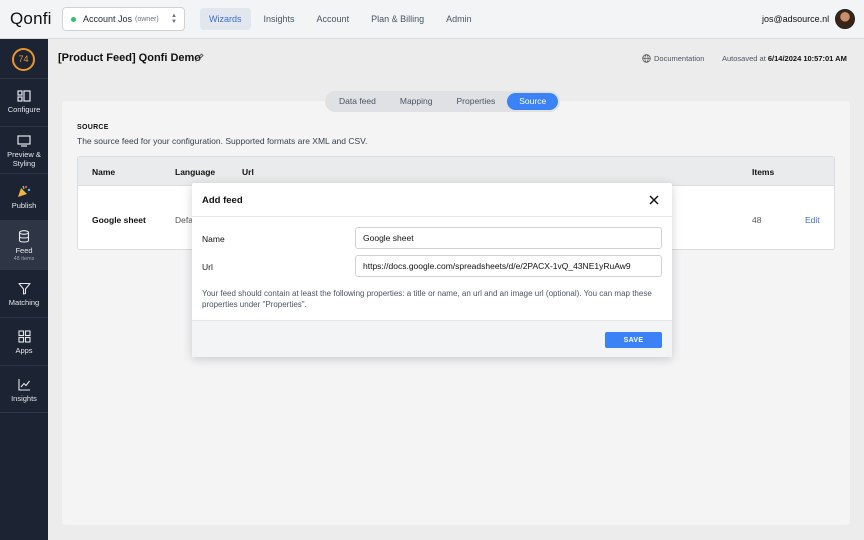 This screenshot has width=864, height=540. I want to click on sidebar-item-feed: Feed 48 items, so click(24, 244).